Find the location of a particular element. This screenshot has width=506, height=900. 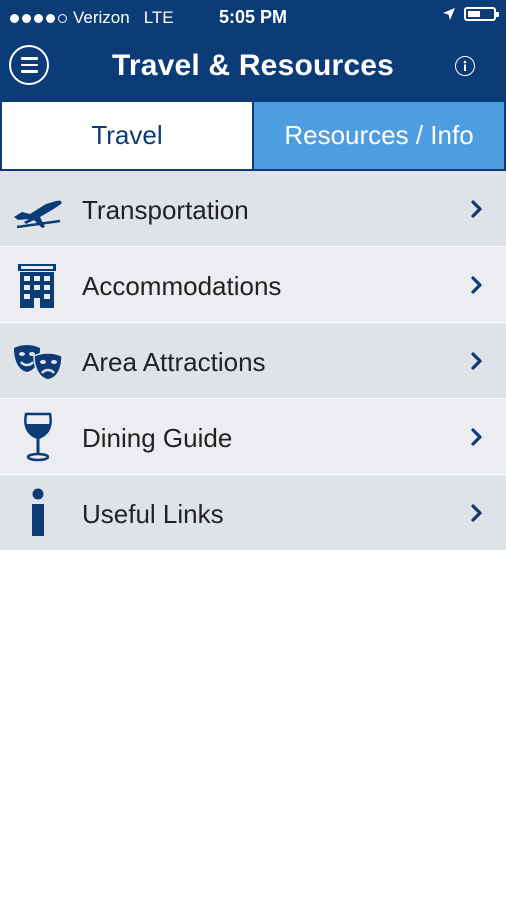

tab-travel: Travel is located at coordinates (127, 136).